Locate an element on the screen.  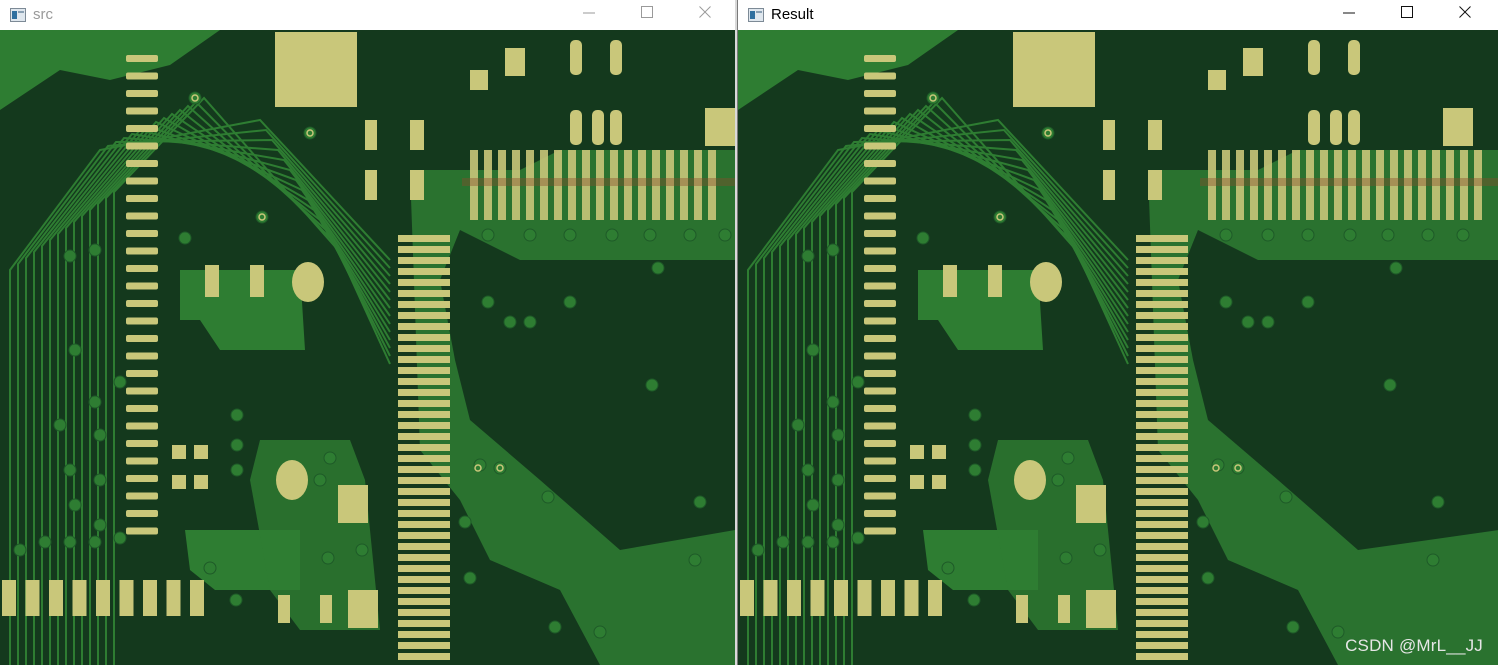
src-maximize-button is located at coordinates (647, 12).